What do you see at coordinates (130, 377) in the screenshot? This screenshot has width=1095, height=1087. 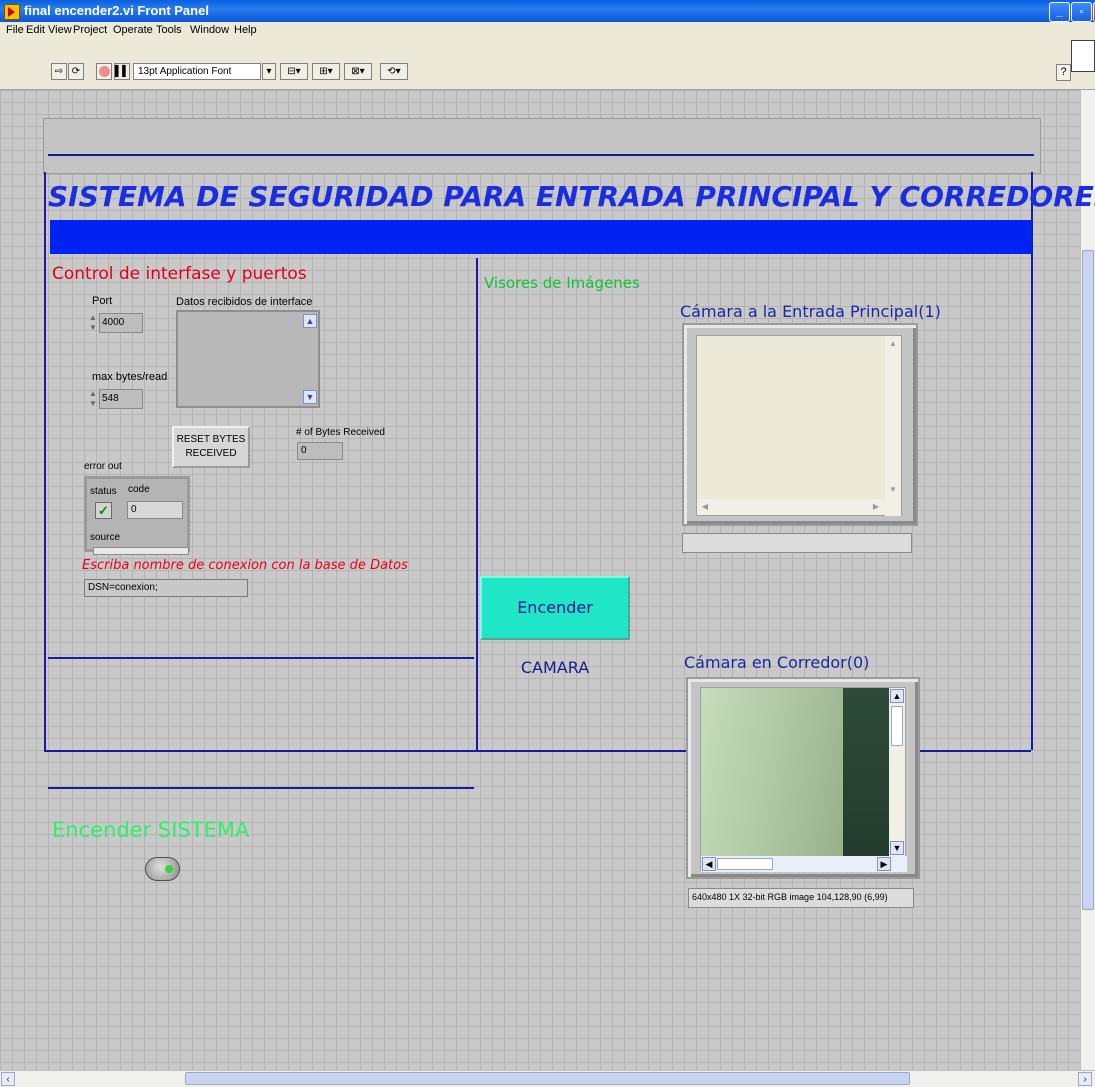 I see `max-bytes-label: max bytes/read` at bounding box center [130, 377].